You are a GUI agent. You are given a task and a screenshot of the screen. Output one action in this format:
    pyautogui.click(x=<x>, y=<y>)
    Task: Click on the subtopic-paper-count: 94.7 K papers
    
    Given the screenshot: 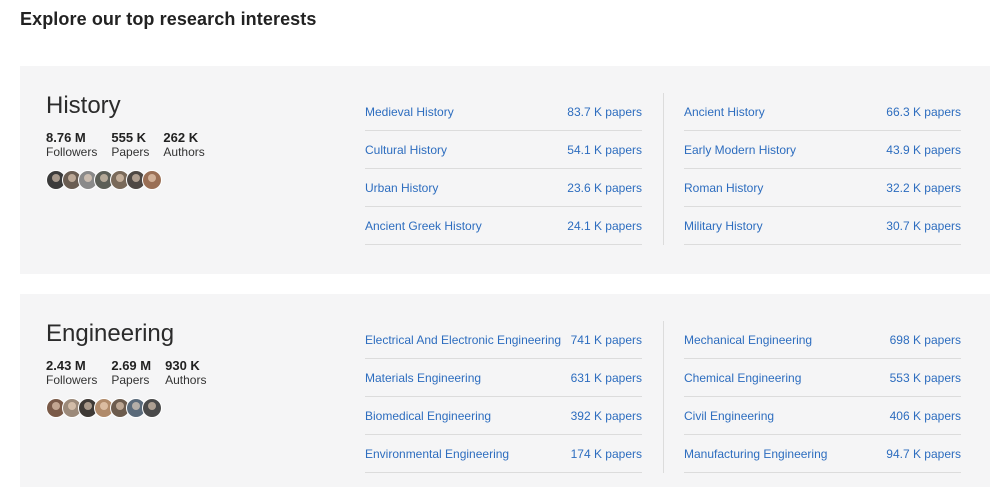 What is the action you would take?
    pyautogui.click(x=923, y=453)
    